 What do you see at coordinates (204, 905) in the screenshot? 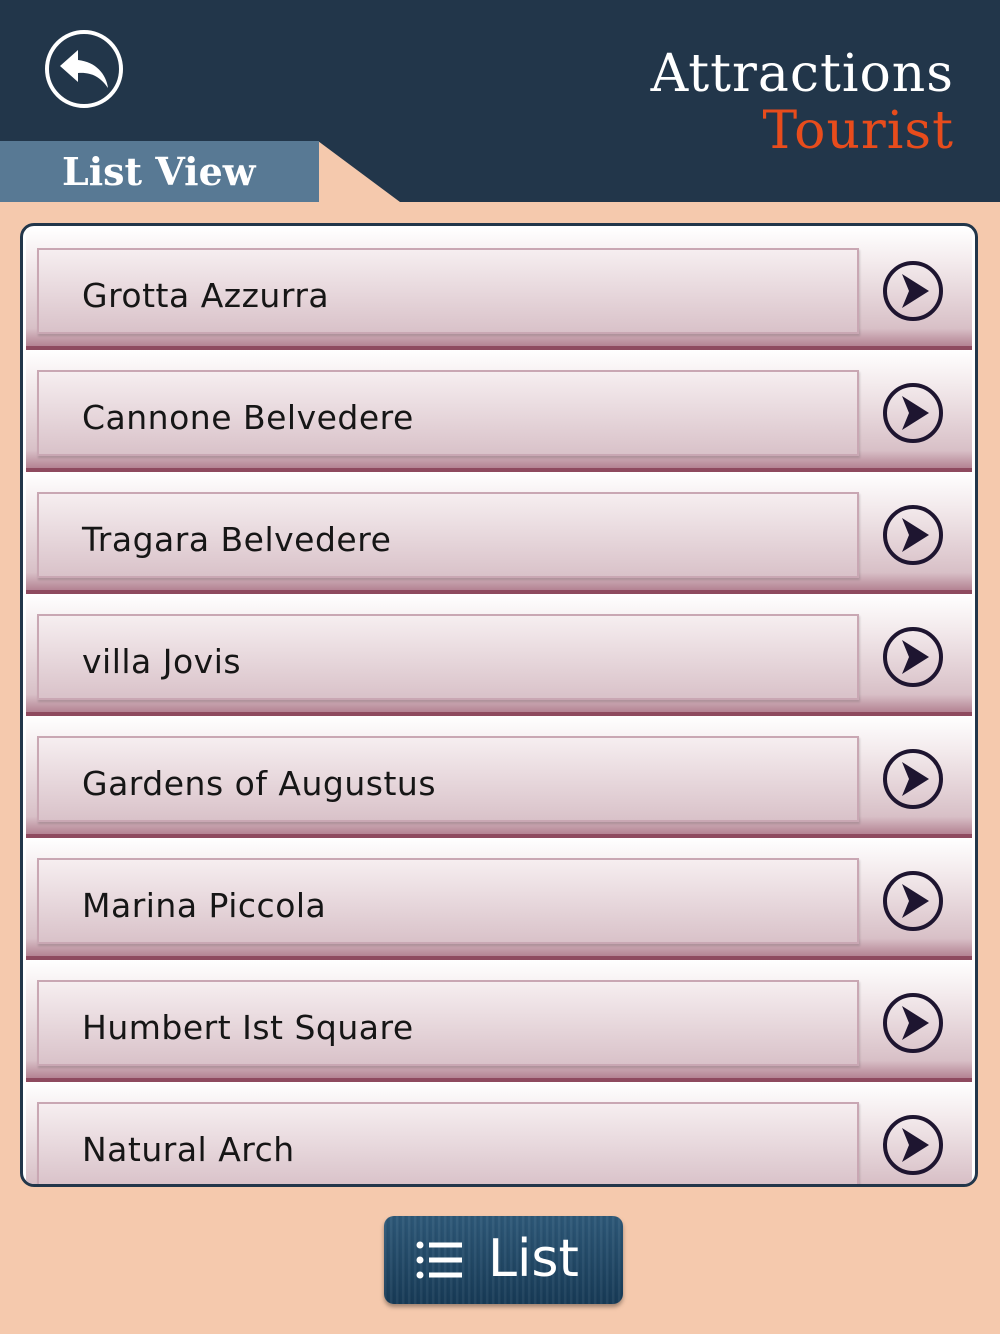
I see `list-item-label: Marina Piccola` at bounding box center [204, 905].